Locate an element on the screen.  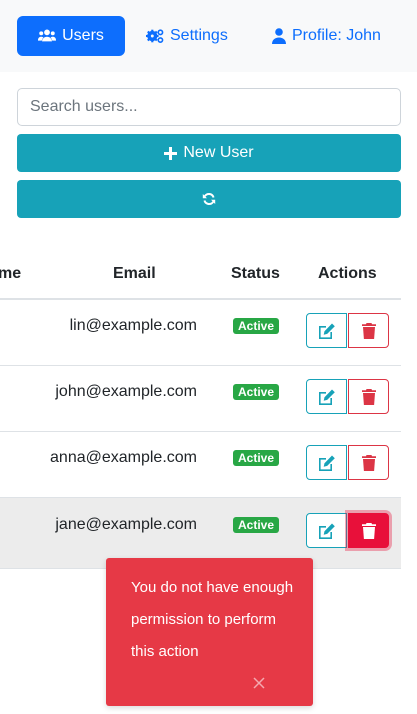
row-email: lin@example.com is located at coordinates (133, 325).